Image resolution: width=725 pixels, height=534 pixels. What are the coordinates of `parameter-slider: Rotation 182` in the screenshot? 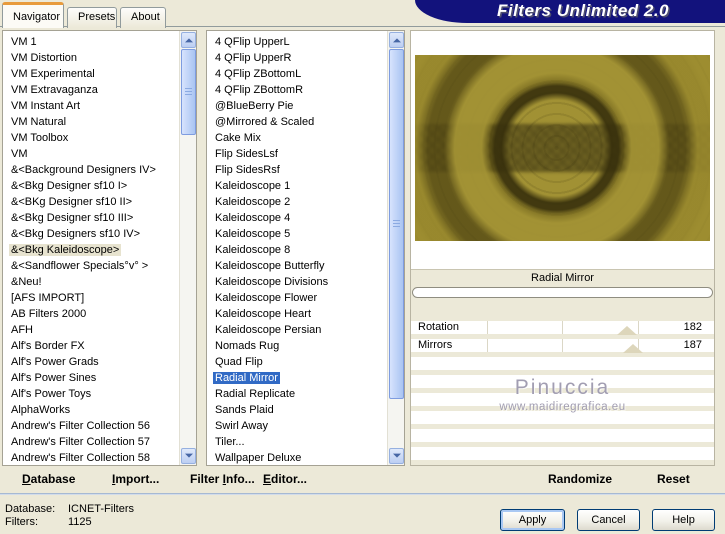 It's located at (562, 328).